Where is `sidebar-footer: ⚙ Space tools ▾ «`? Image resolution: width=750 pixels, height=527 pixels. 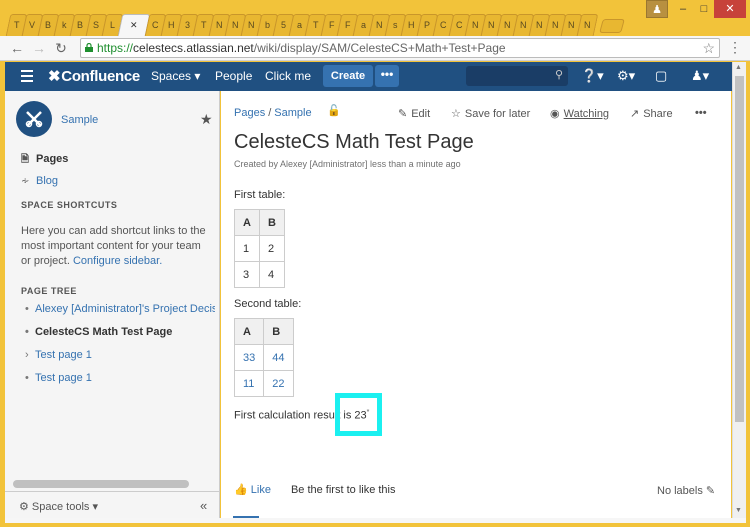 sidebar-footer: ⚙ Space tools ▾ « is located at coordinates (112, 504).